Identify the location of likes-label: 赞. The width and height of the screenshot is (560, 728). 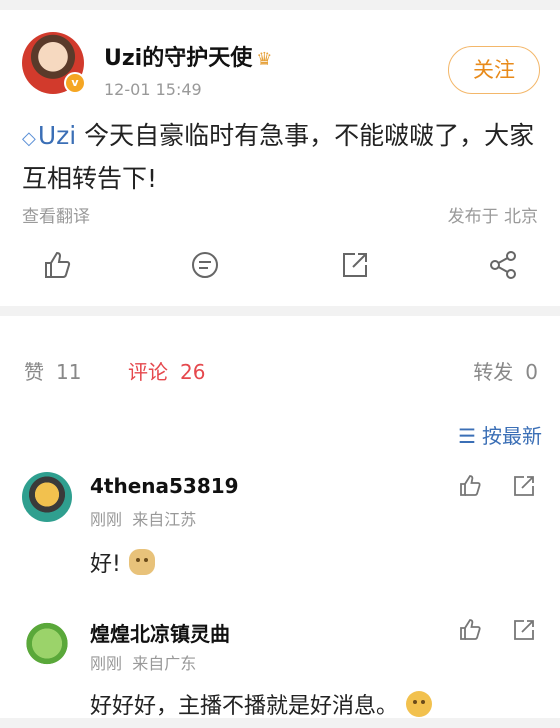
(34, 372).